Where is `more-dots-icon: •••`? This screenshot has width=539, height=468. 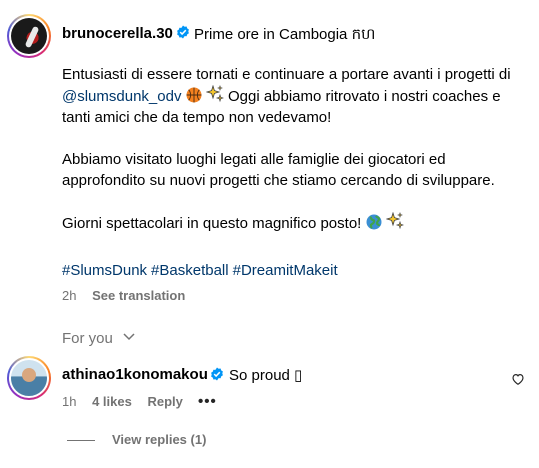 more-dots-icon: ••• is located at coordinates (207, 401).